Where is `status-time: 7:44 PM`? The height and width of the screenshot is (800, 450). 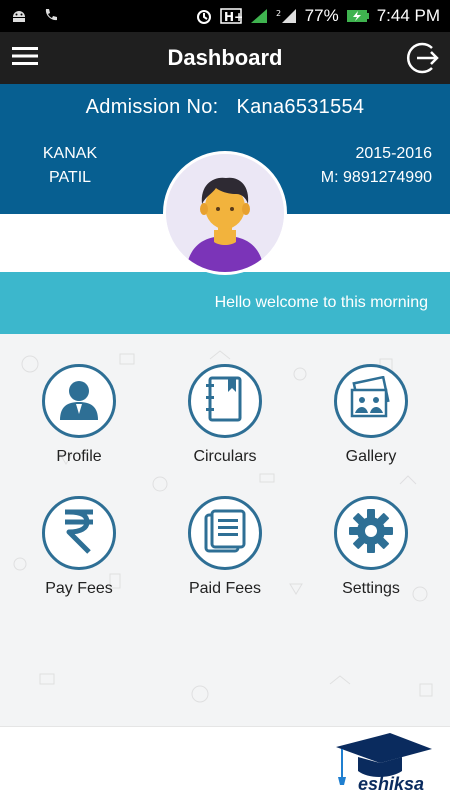
status-time: 7:44 PM is located at coordinates (408, 15).